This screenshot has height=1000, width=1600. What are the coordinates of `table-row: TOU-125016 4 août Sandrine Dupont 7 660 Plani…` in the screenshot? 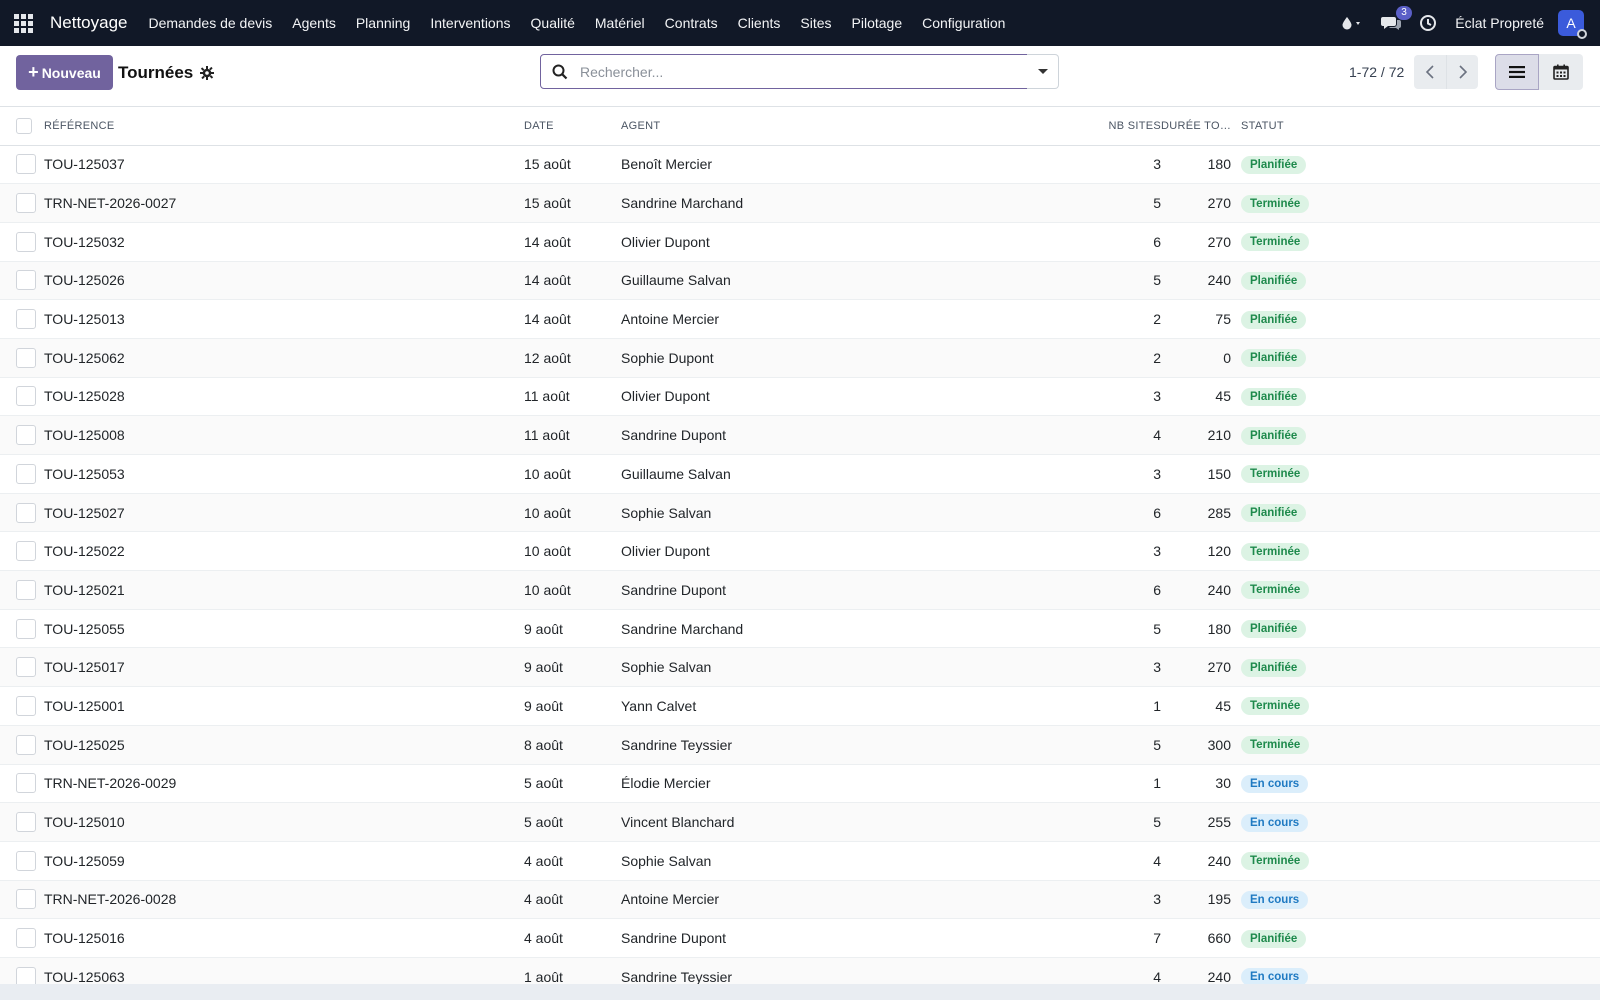 It's located at (800, 938).